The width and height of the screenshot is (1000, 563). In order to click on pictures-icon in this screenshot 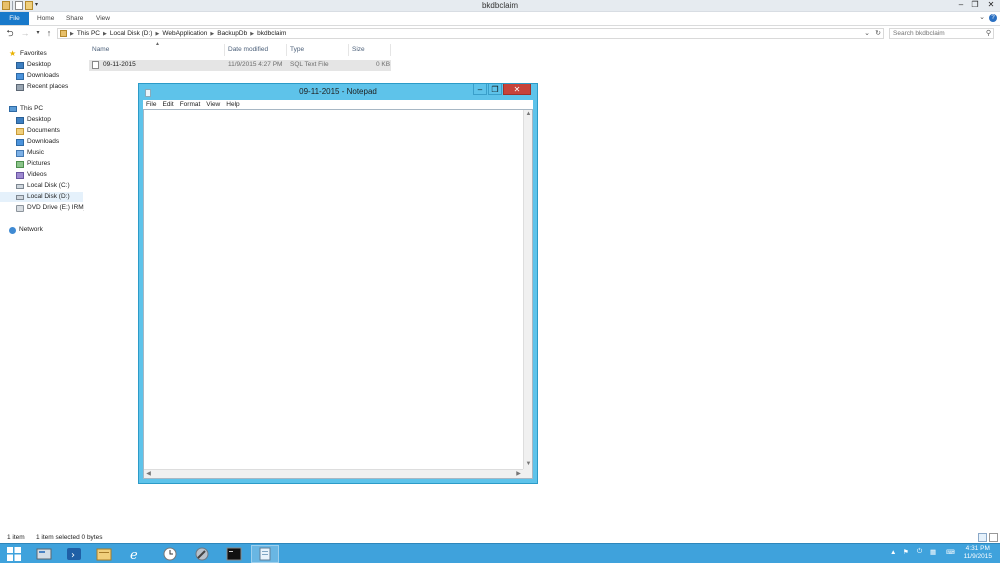, I will do `click(20, 164)`.